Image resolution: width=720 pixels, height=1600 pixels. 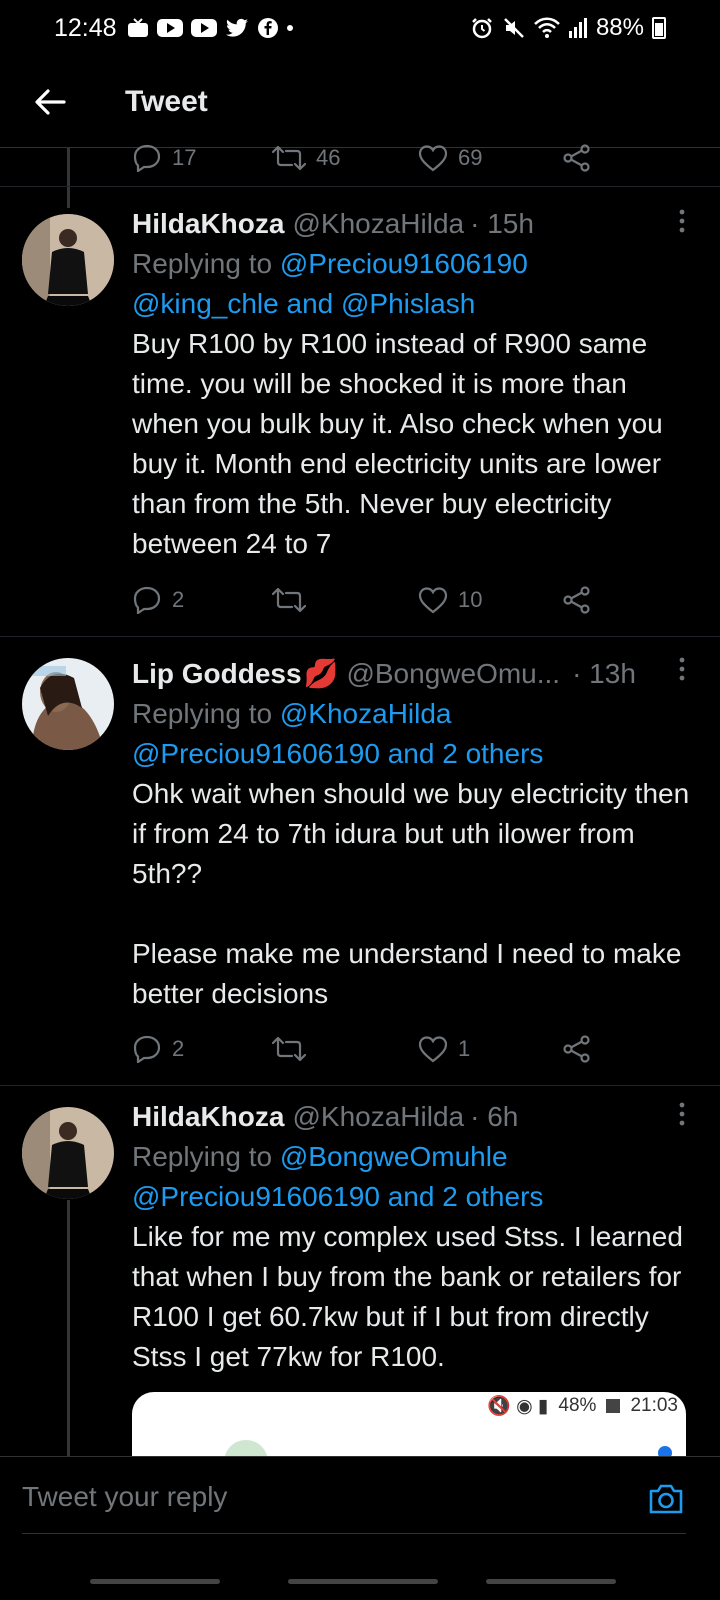 What do you see at coordinates (450, 600) in the screenshot?
I see `like-button: 10` at bounding box center [450, 600].